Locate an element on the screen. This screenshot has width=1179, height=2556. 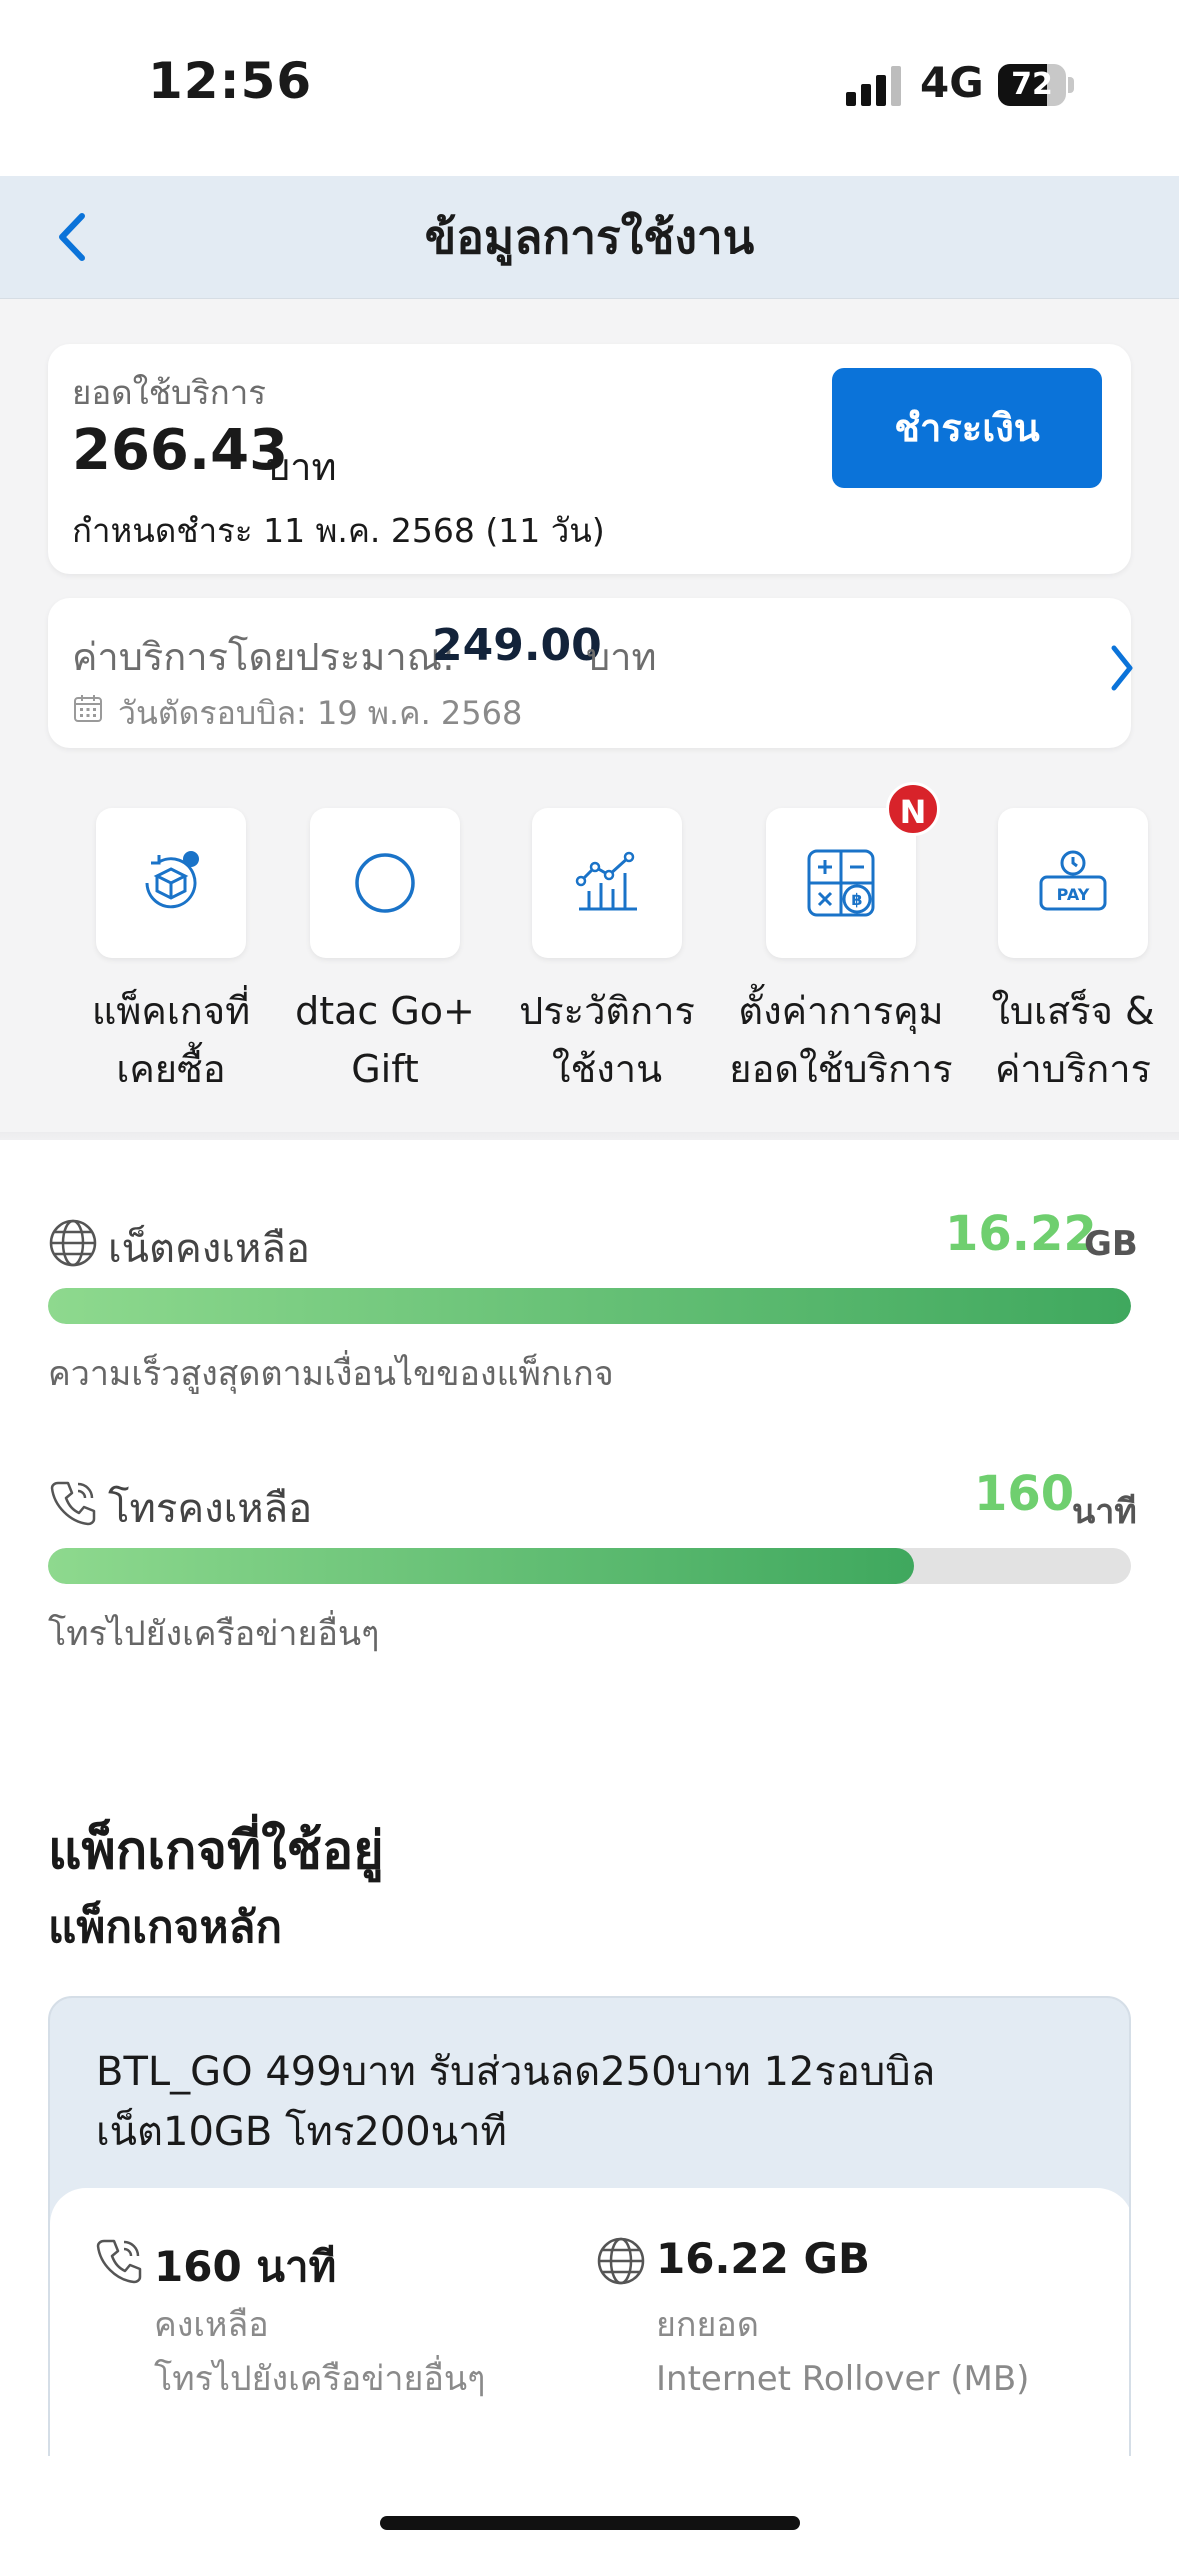
package-data-sub: ยกยอด is located at coordinates (707, 2325).